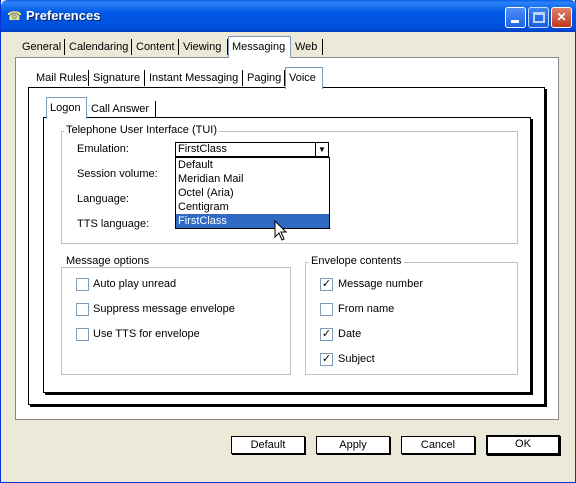 The image size is (576, 483). Describe the element at coordinates (202, 47) in the screenshot. I see `tab-viewing: Viewing` at that location.